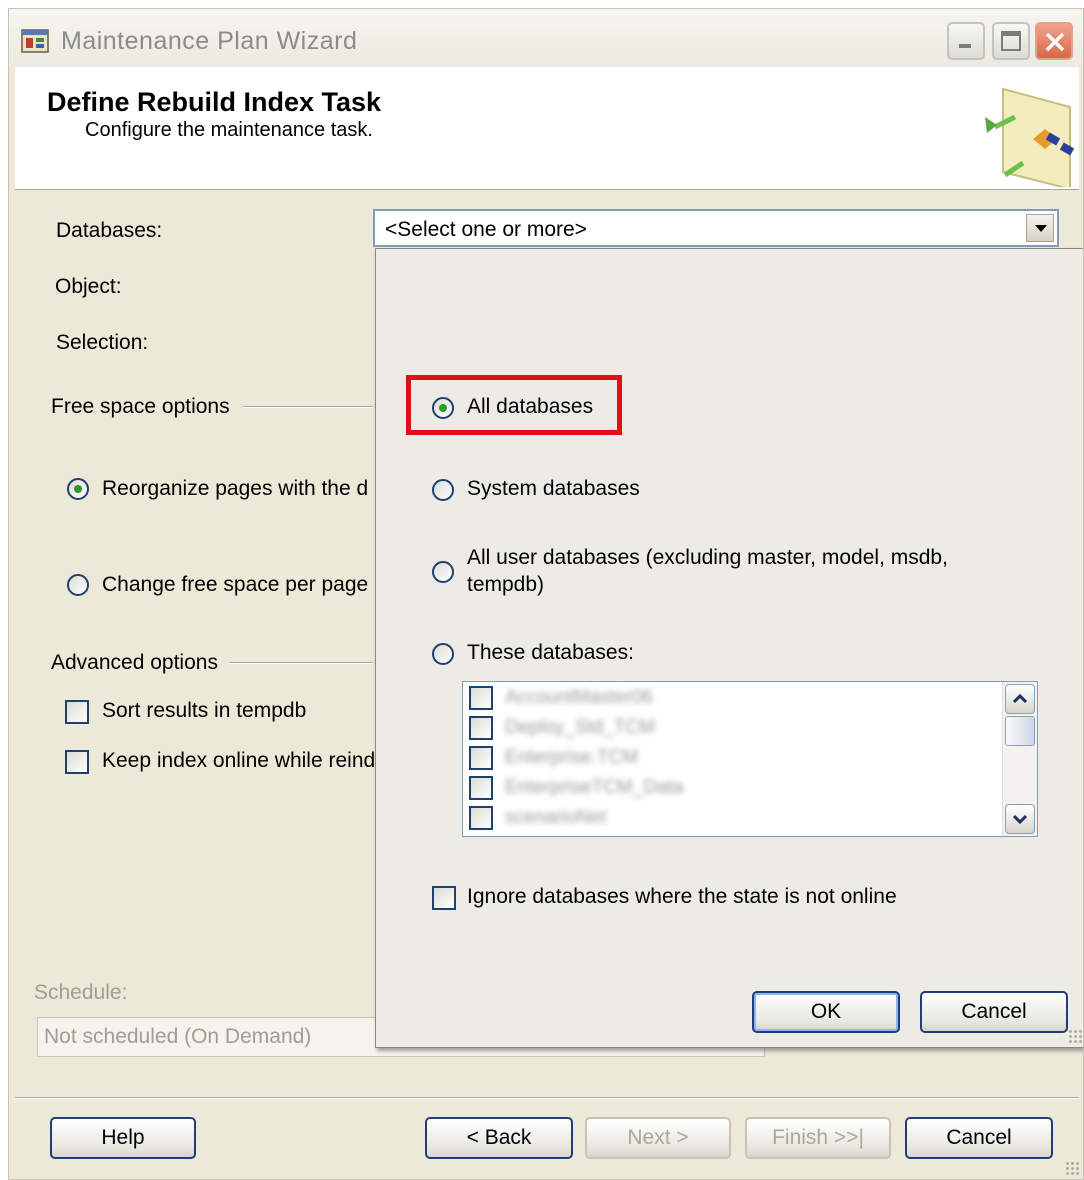 This screenshot has width=1084, height=1180. Describe the element at coordinates (530, 406) in the screenshot. I see `all-databases-label: All databases` at that location.